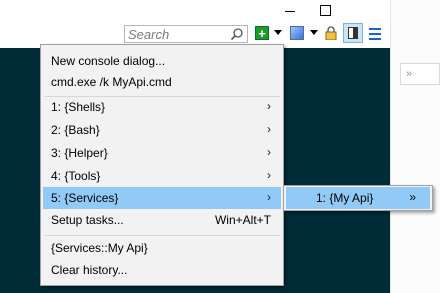  I want to click on new-console-dropdown-icon, so click(278, 32).